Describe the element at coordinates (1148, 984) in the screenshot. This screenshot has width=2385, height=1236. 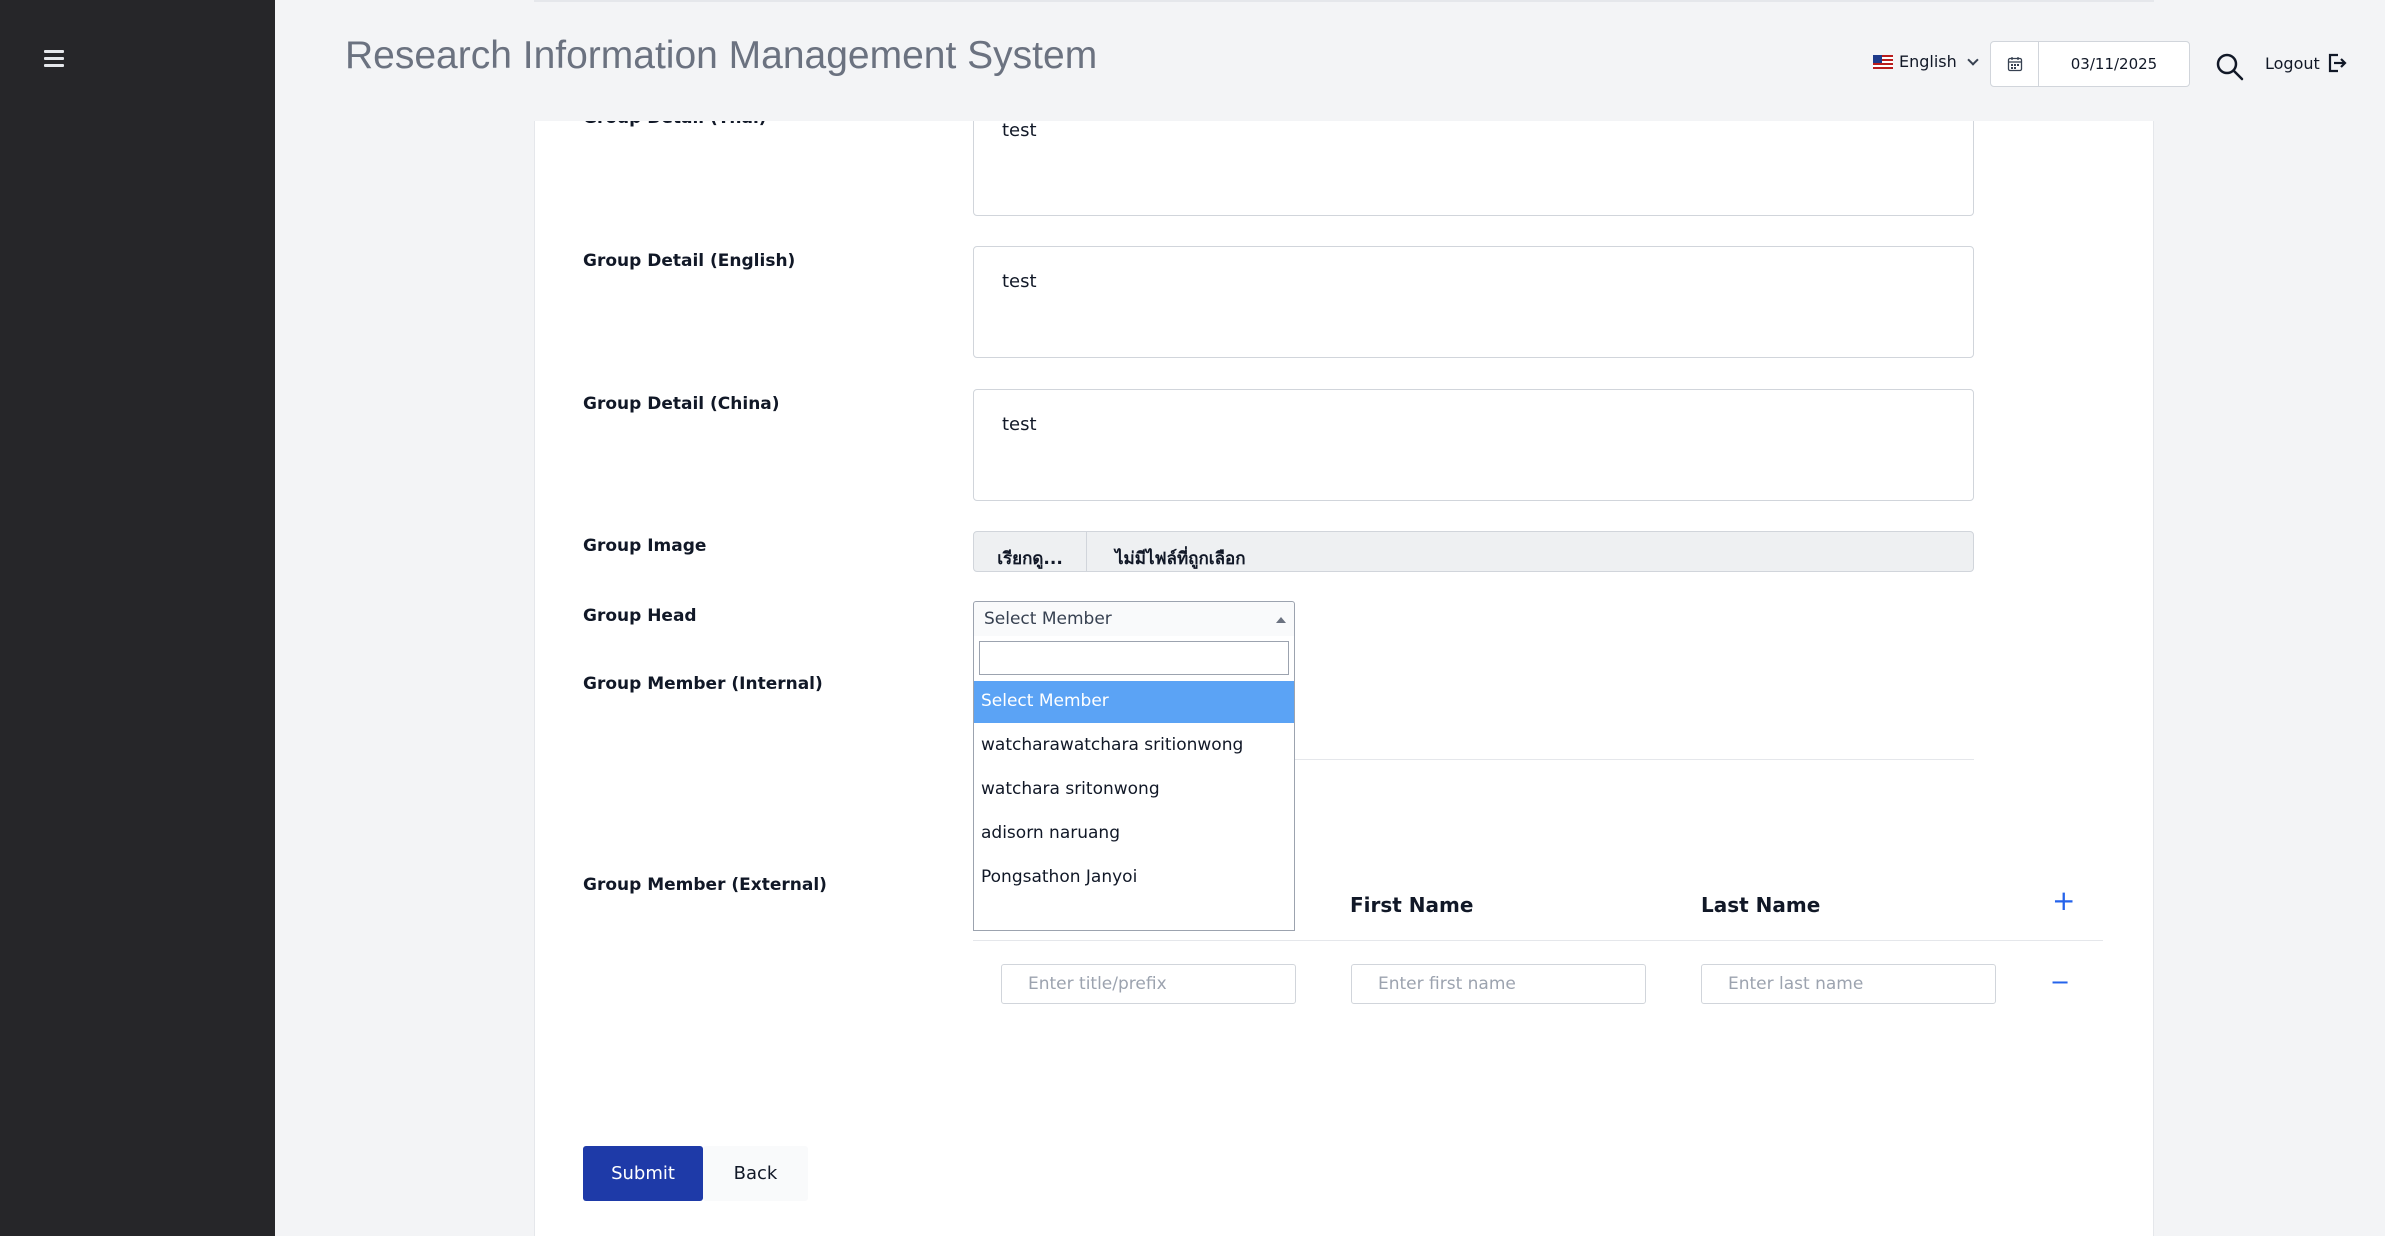
I see `title-prefix-input` at that location.